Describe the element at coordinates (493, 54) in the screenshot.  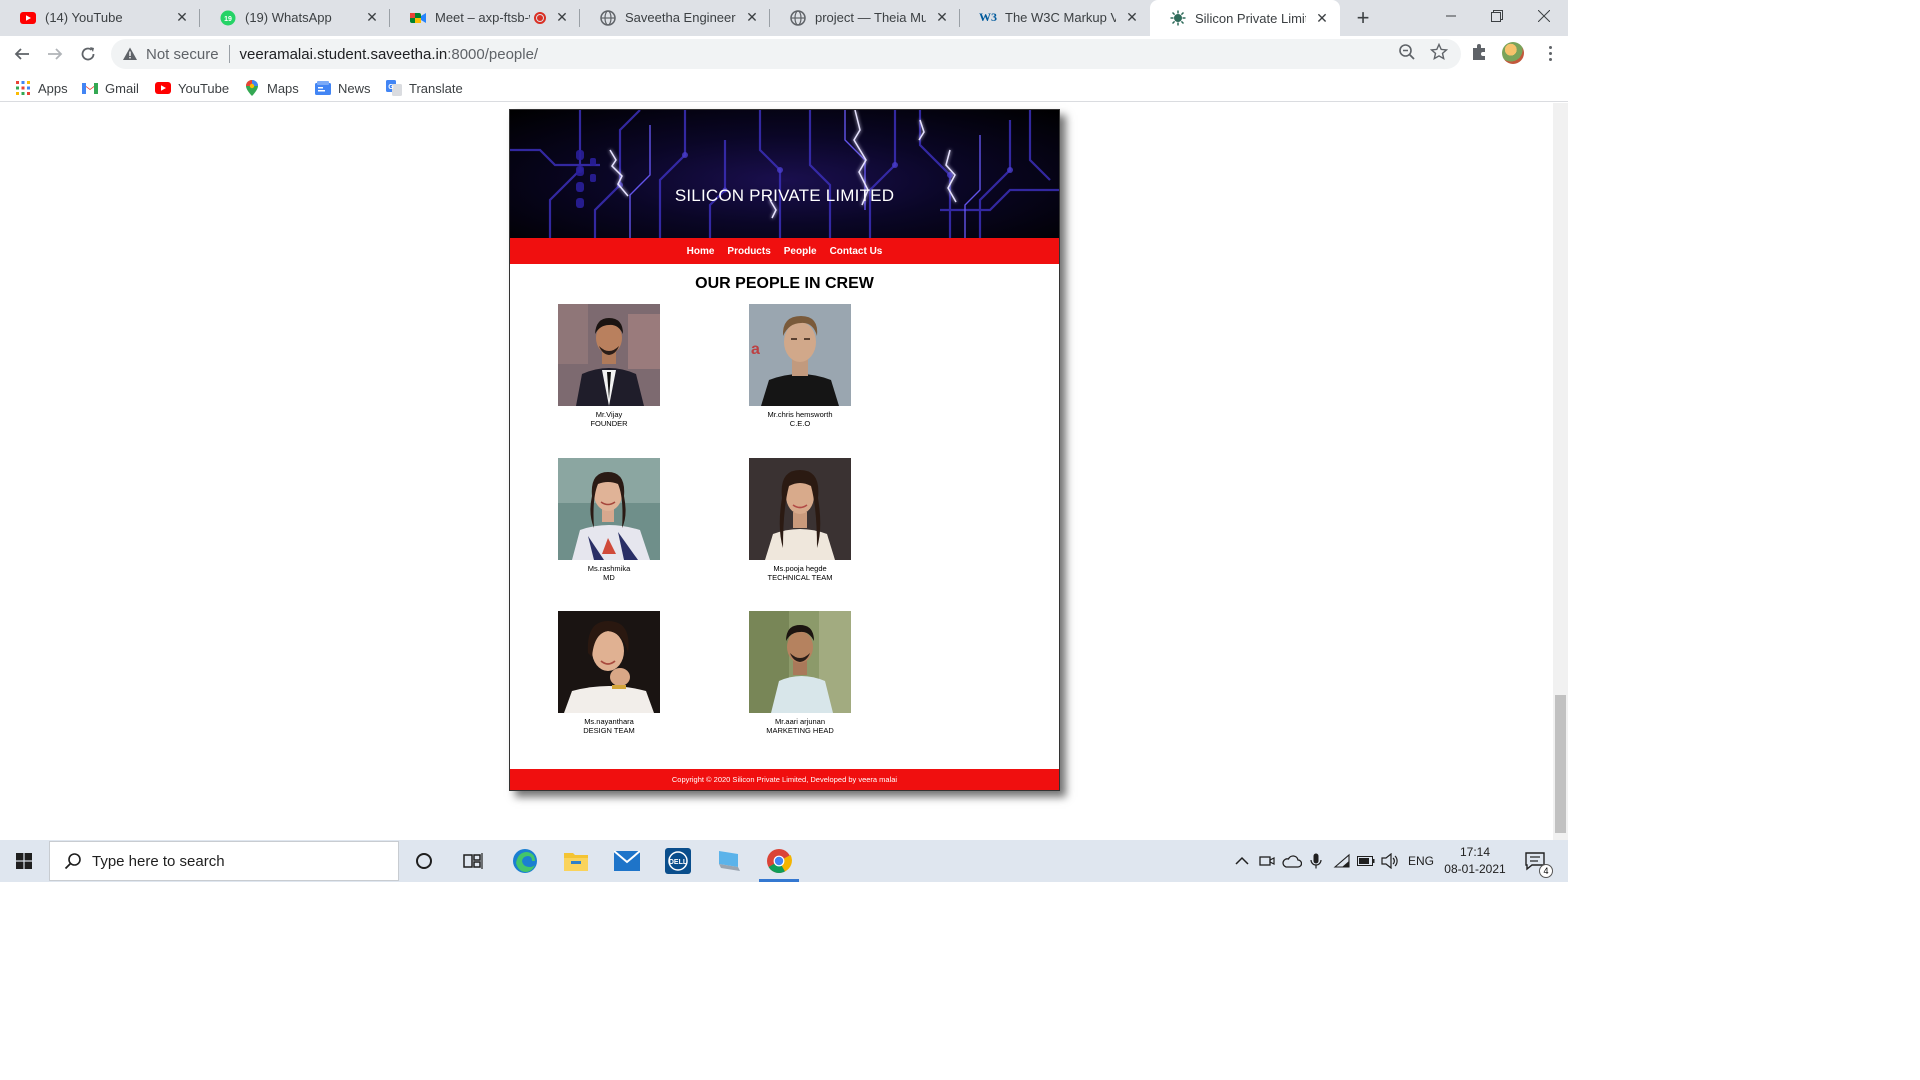
I see `url-path: :8000/people/` at that location.